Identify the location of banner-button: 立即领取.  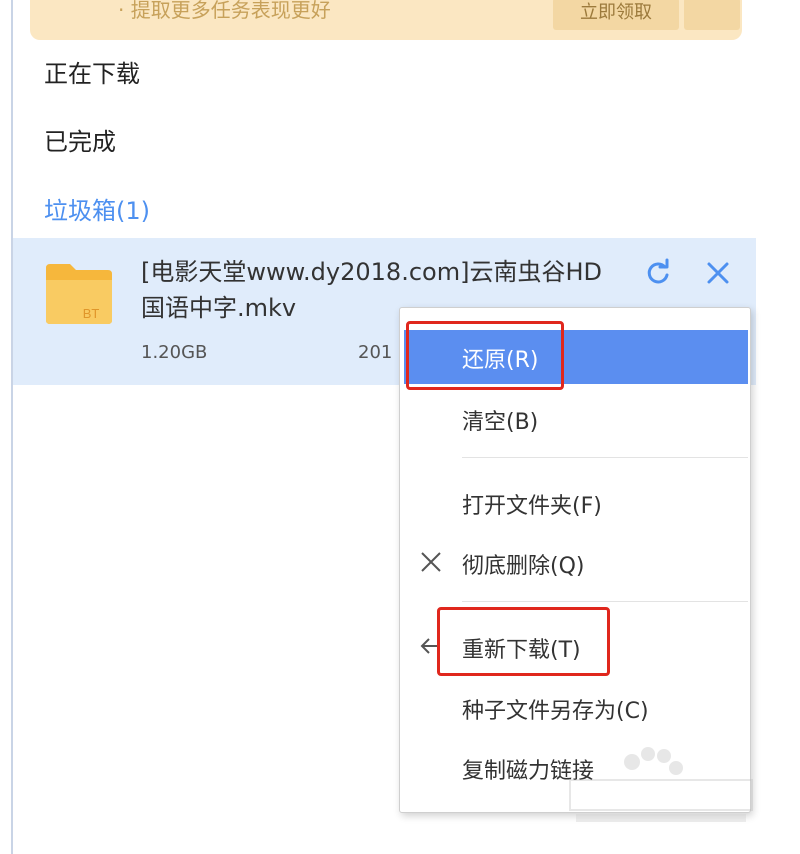
(616, 15).